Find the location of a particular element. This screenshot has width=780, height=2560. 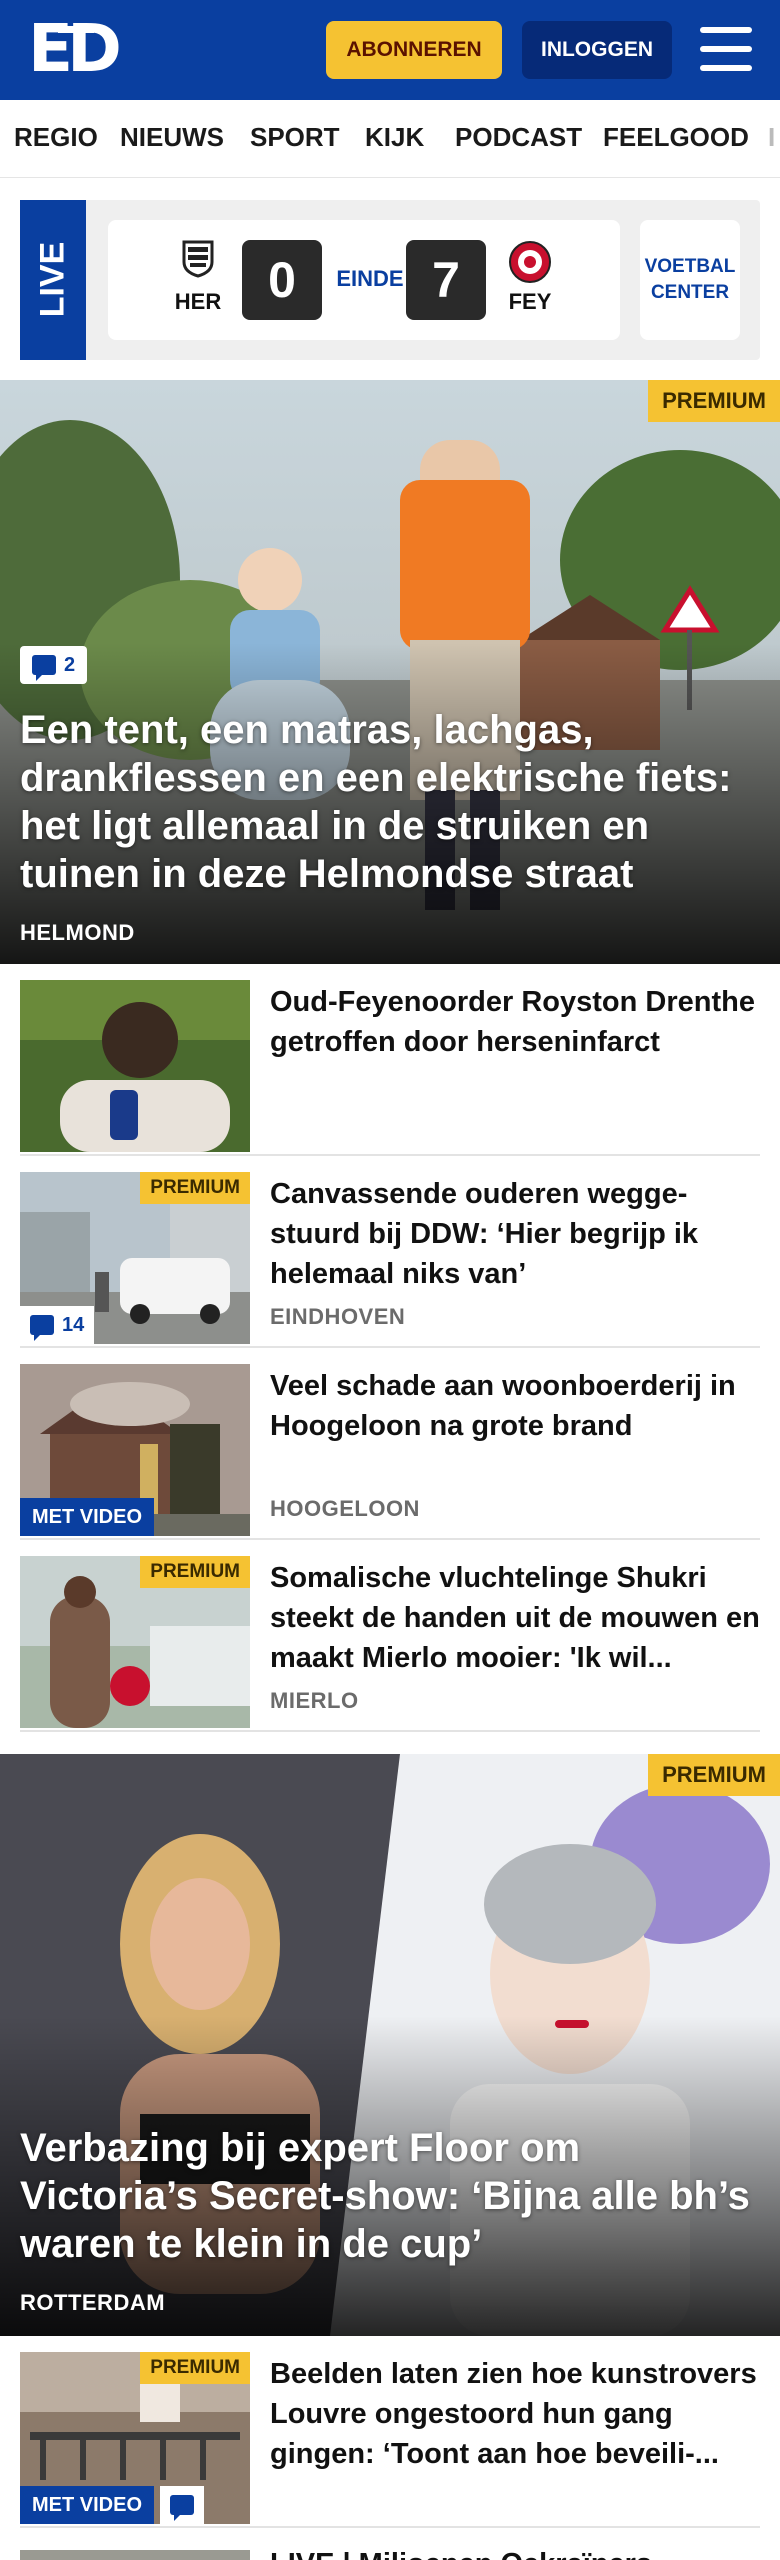

site-logo: ED is located at coordinates (75, 49).